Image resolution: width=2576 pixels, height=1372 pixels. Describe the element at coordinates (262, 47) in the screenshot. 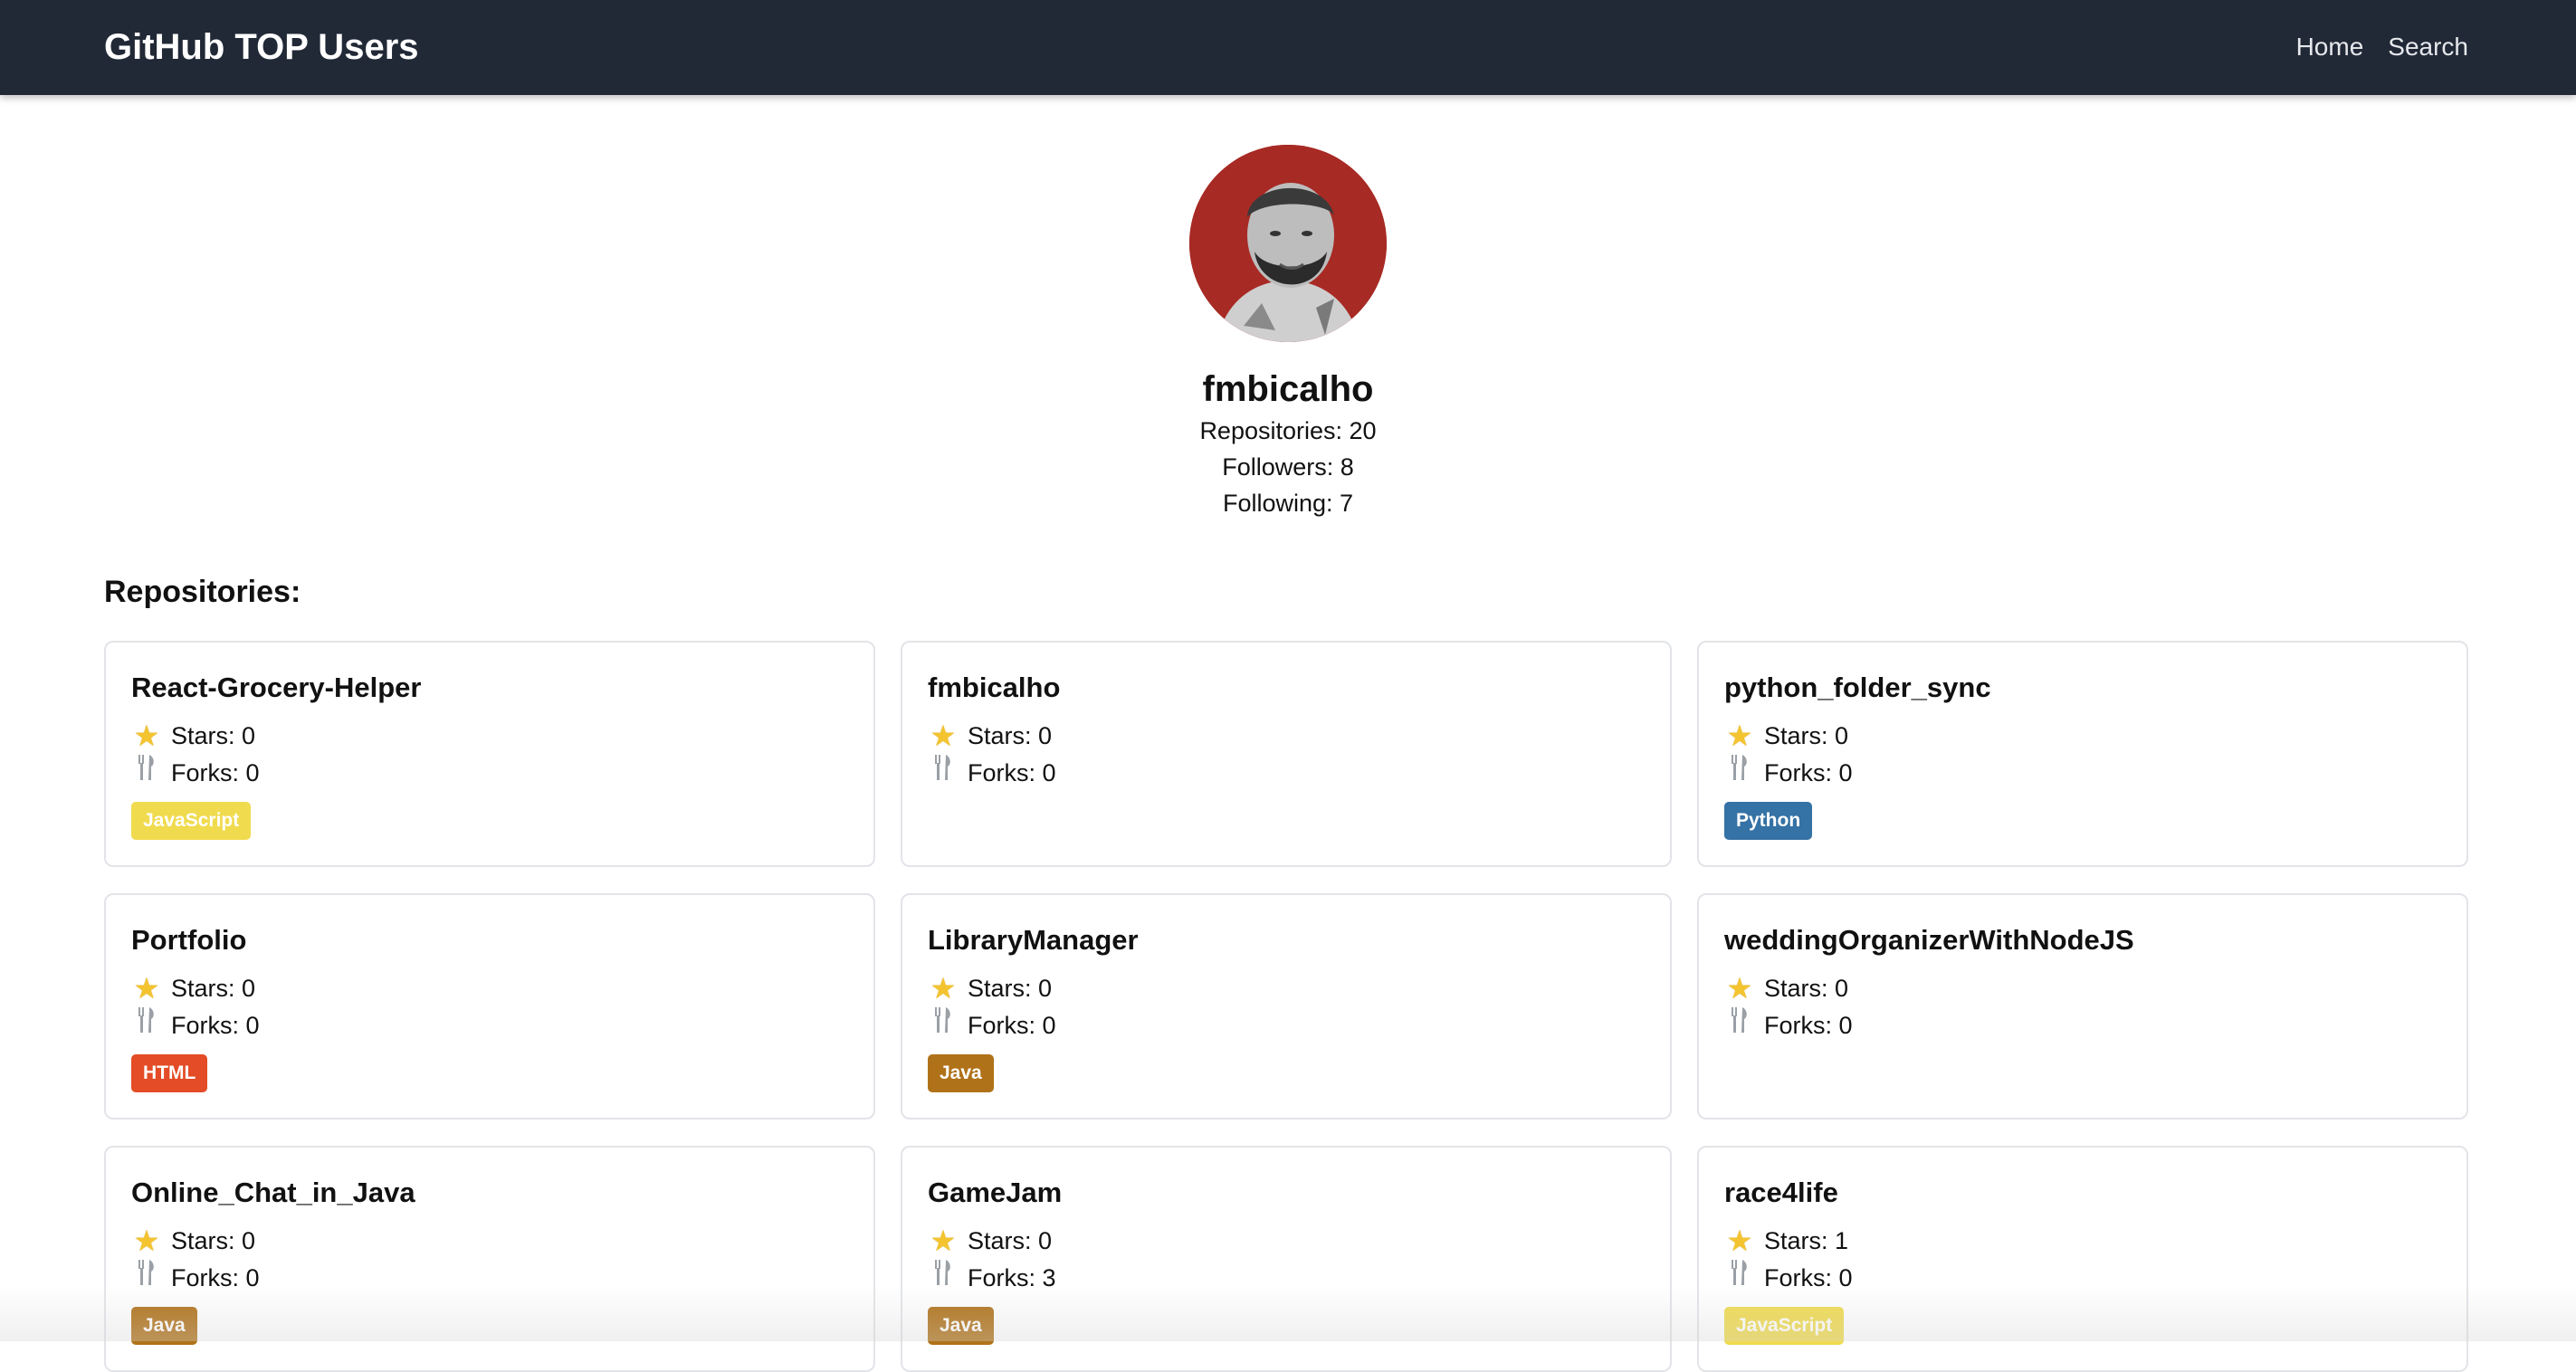

I see `brand-title: GitHub TOP Users` at that location.